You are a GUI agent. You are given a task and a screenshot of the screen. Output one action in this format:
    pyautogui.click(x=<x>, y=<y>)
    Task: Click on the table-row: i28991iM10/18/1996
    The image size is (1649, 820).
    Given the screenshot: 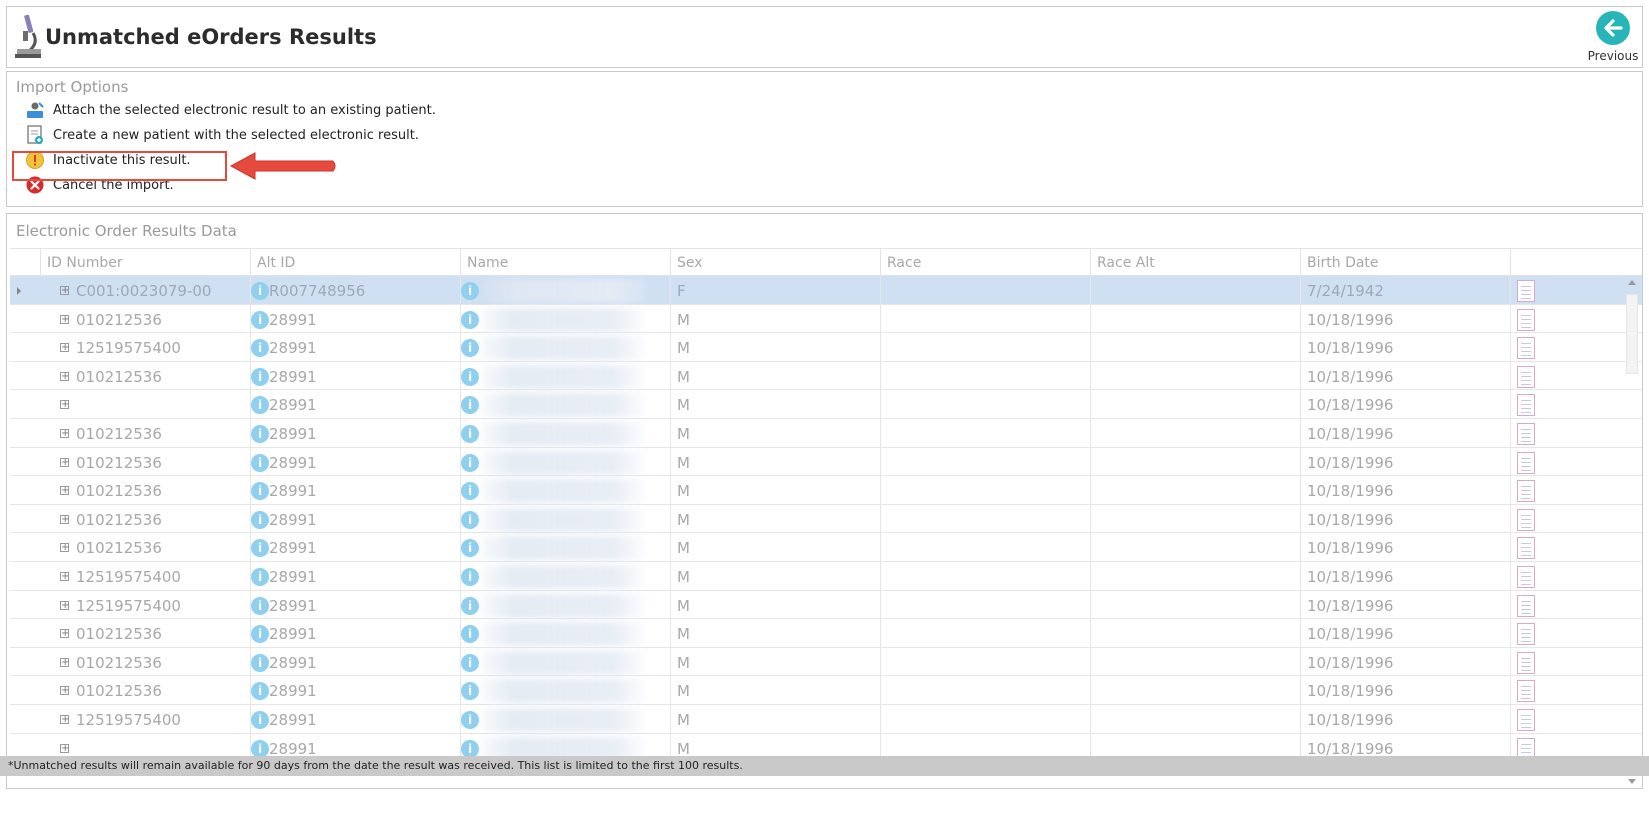 What is the action you would take?
    pyautogui.click(x=826, y=405)
    